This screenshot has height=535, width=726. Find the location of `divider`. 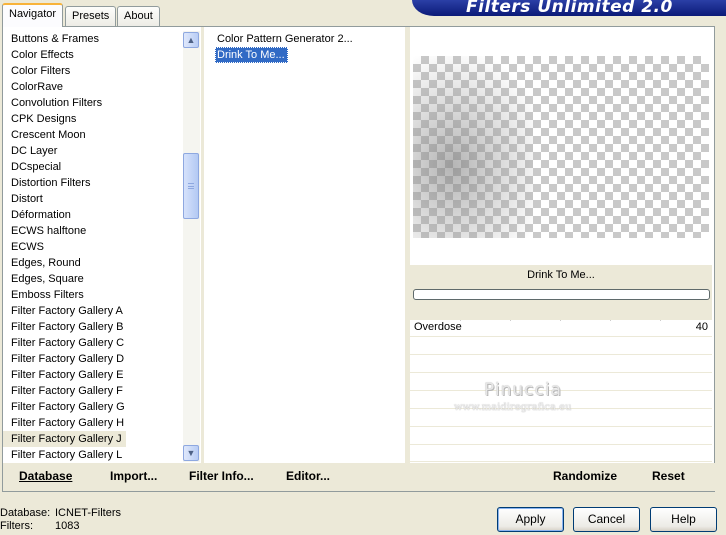

divider is located at coordinates (202, 245).